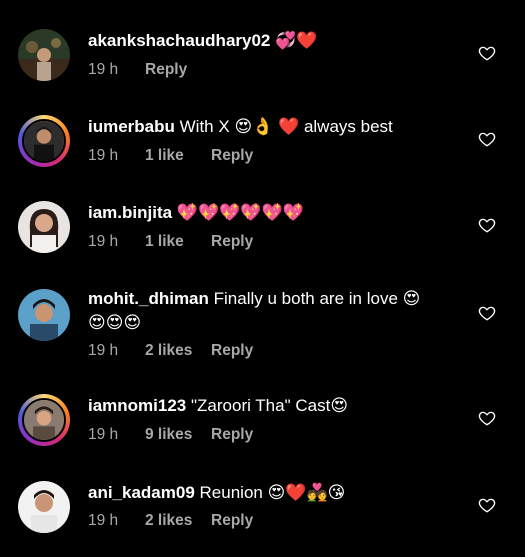 This screenshot has width=525, height=557. What do you see at coordinates (204, 126) in the screenshot?
I see `comment-body: With X` at bounding box center [204, 126].